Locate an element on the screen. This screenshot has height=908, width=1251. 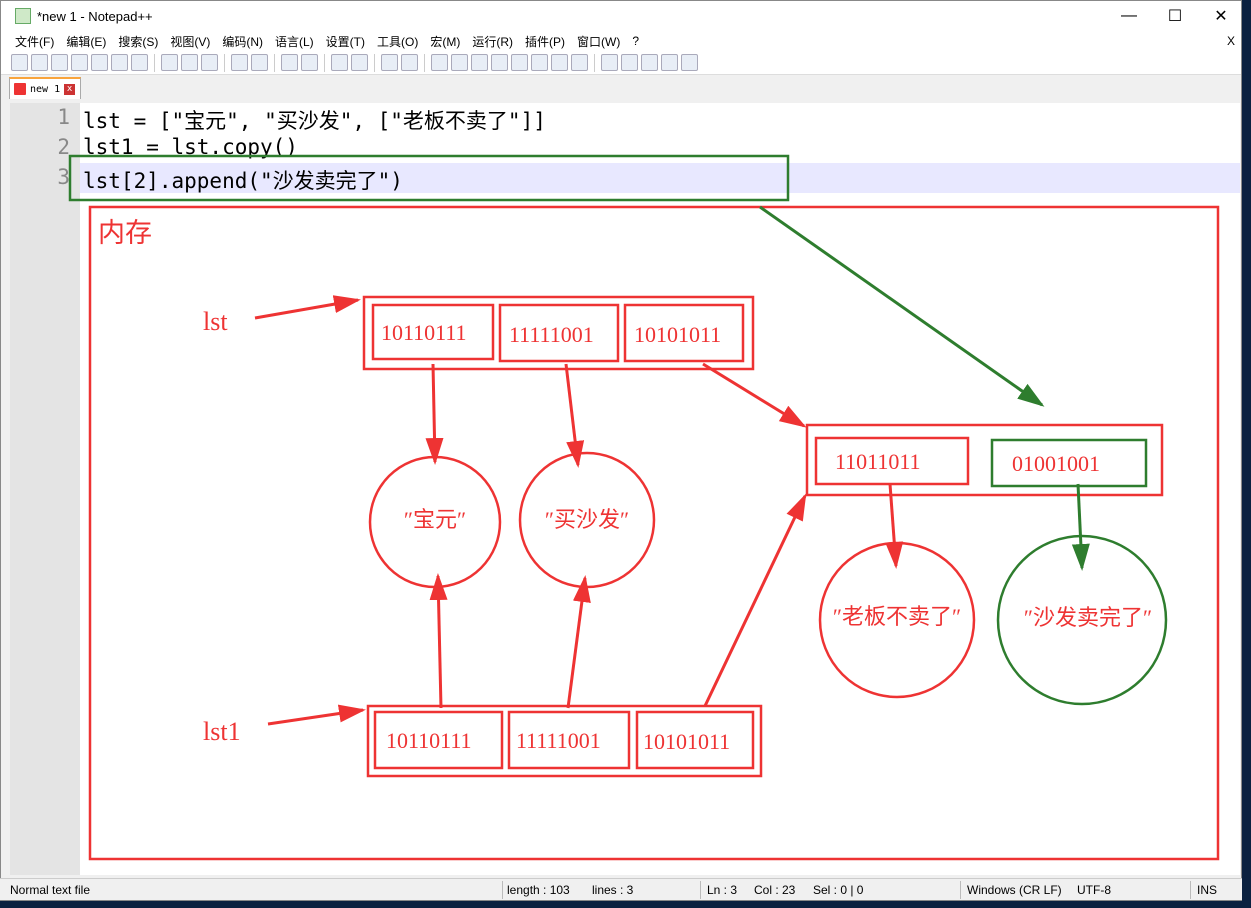
menu-help: ? is located at coordinates (635, 41).